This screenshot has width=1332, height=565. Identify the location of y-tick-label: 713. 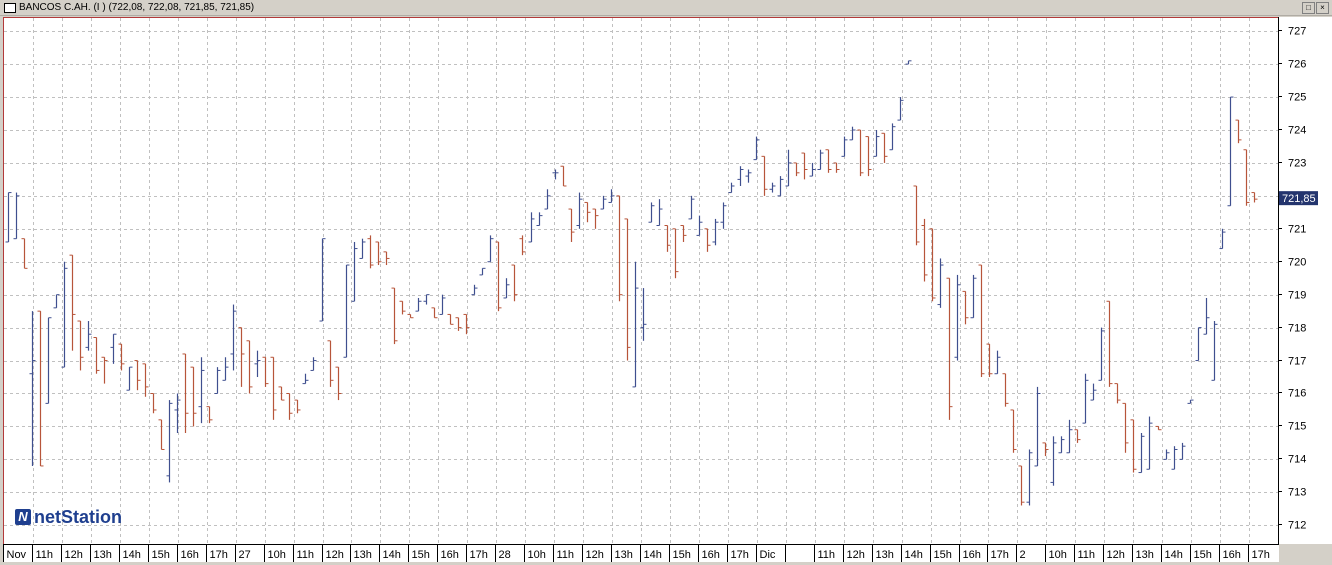
(1297, 493).